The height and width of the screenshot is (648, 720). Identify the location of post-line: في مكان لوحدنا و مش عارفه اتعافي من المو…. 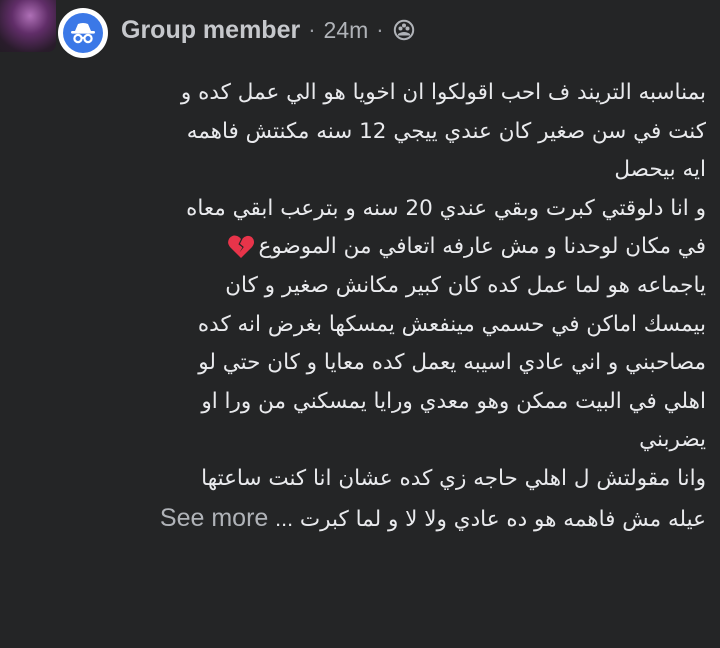
(365, 247).